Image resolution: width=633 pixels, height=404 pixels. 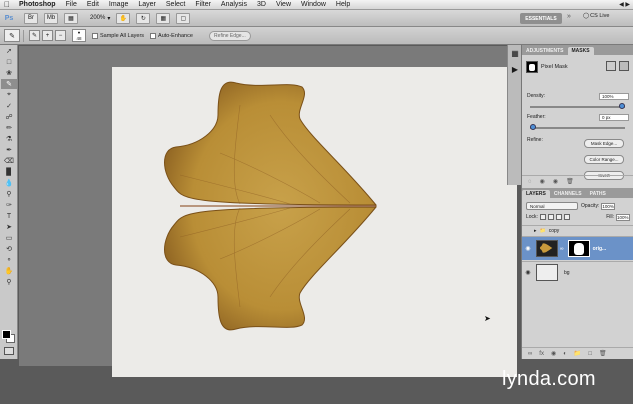 What do you see at coordinates (9, 260) in the screenshot?
I see `3d-orbit-tool-icon: ⚬` at bounding box center [9, 260].